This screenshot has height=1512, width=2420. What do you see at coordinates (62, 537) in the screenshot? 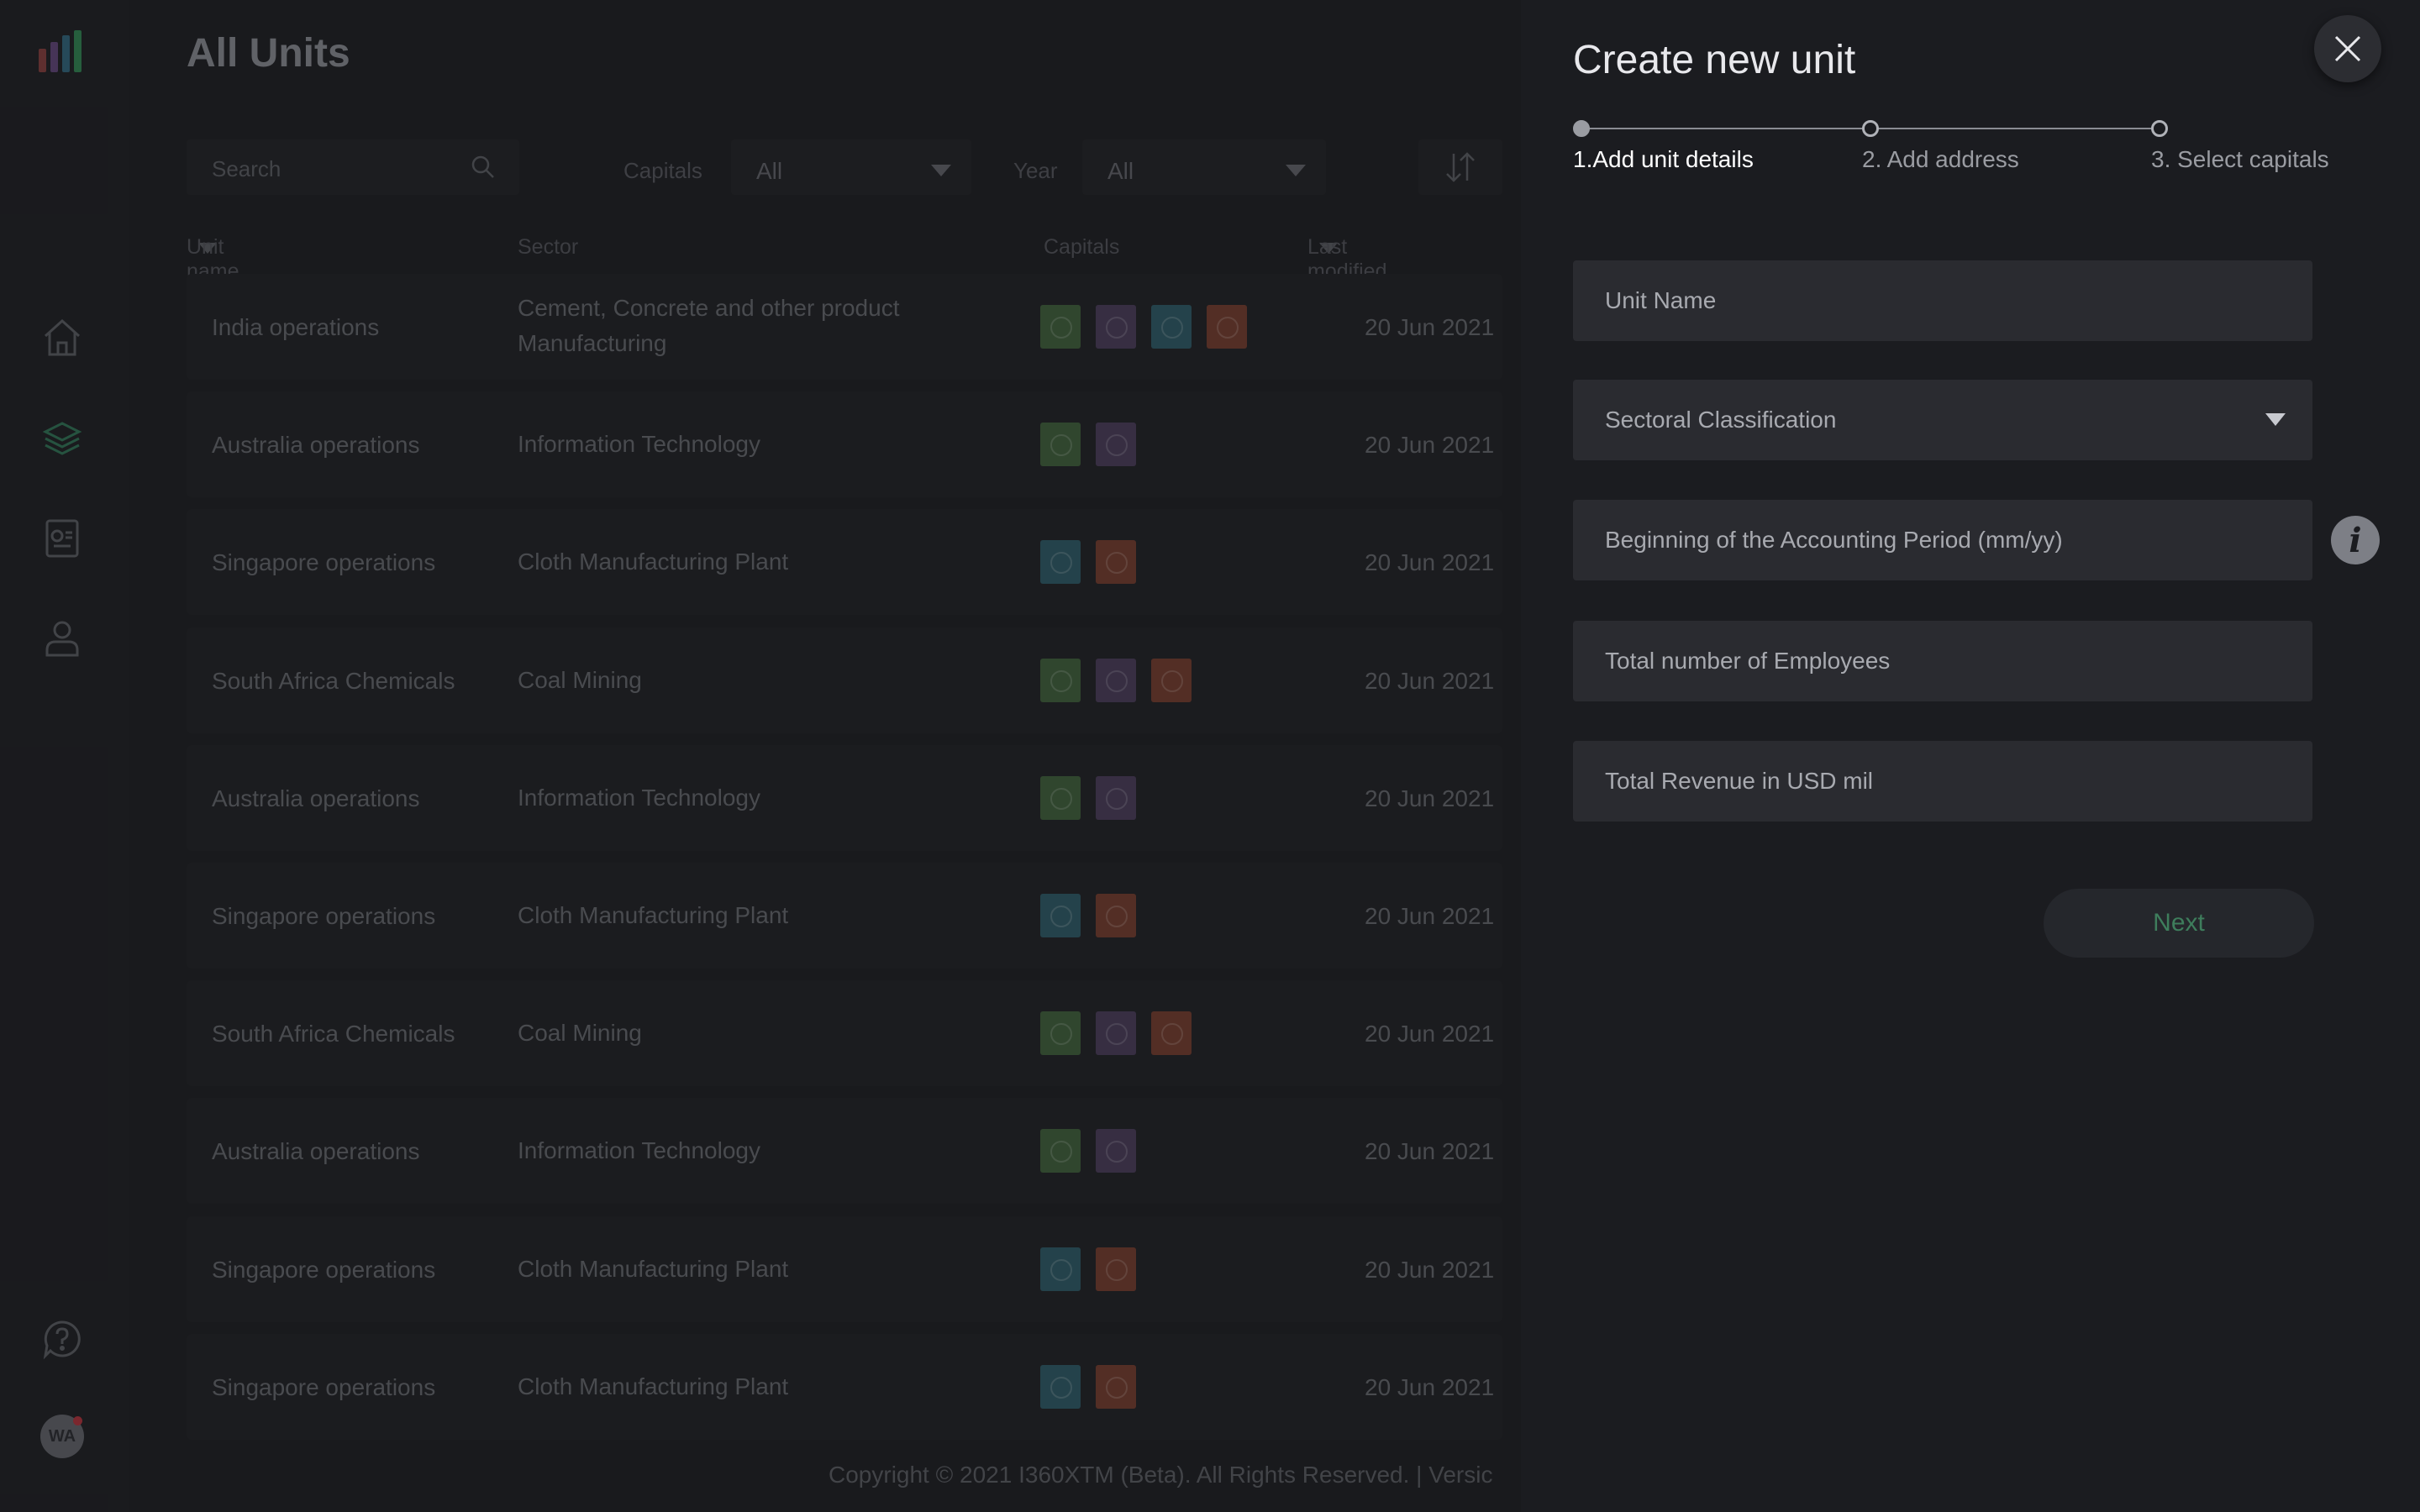
I see `report-icon` at bounding box center [62, 537].